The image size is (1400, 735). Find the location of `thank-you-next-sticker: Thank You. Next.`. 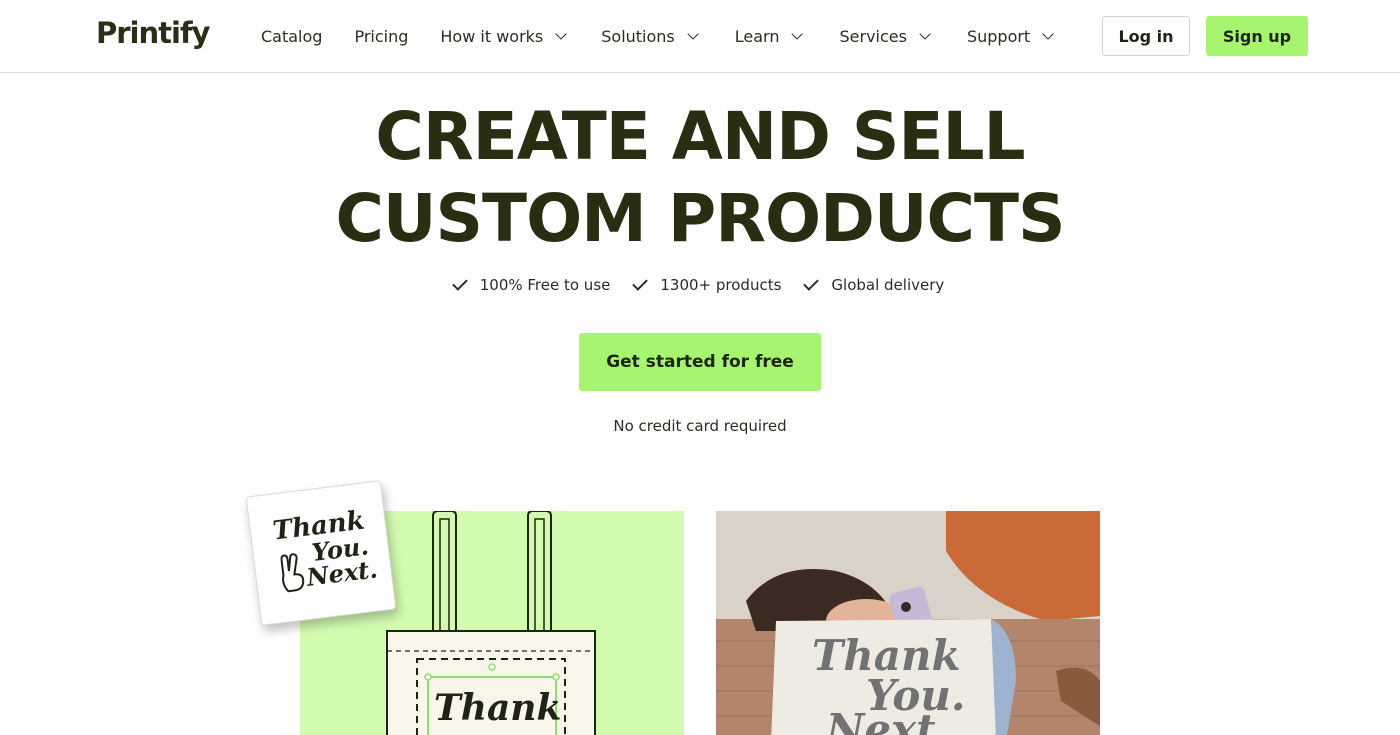

thank-you-next-sticker: Thank You. Next. is located at coordinates (321, 553).